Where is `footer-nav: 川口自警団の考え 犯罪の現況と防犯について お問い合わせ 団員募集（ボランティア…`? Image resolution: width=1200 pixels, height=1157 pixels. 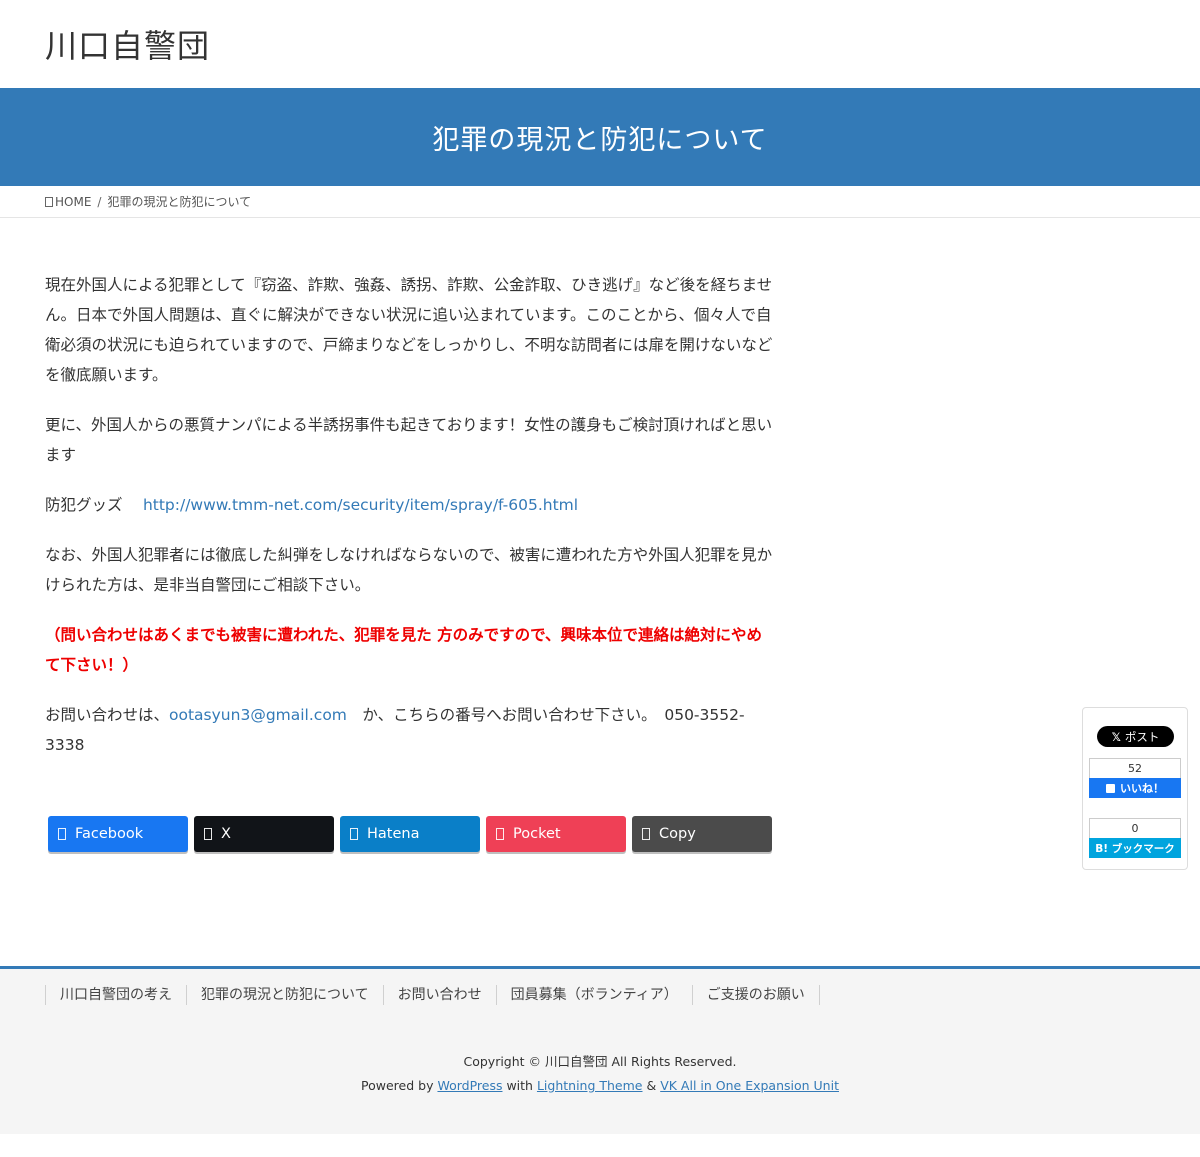 footer-nav: 川口自警団の考え 犯罪の現況と防犯について お問い合わせ 団員募集（ボランティア… is located at coordinates (432, 995).